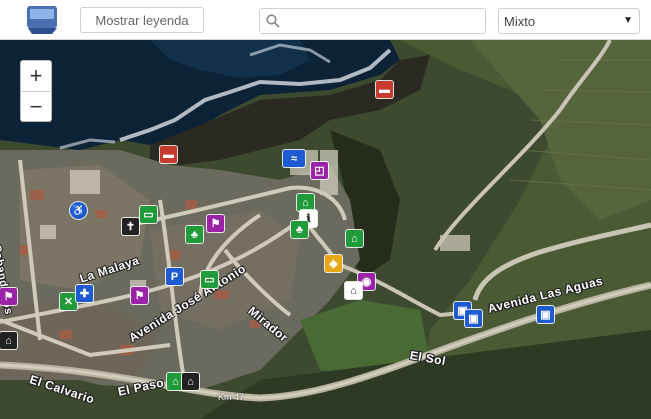  What do you see at coordinates (385, 22) in the screenshot?
I see `search-input` at bounding box center [385, 22].